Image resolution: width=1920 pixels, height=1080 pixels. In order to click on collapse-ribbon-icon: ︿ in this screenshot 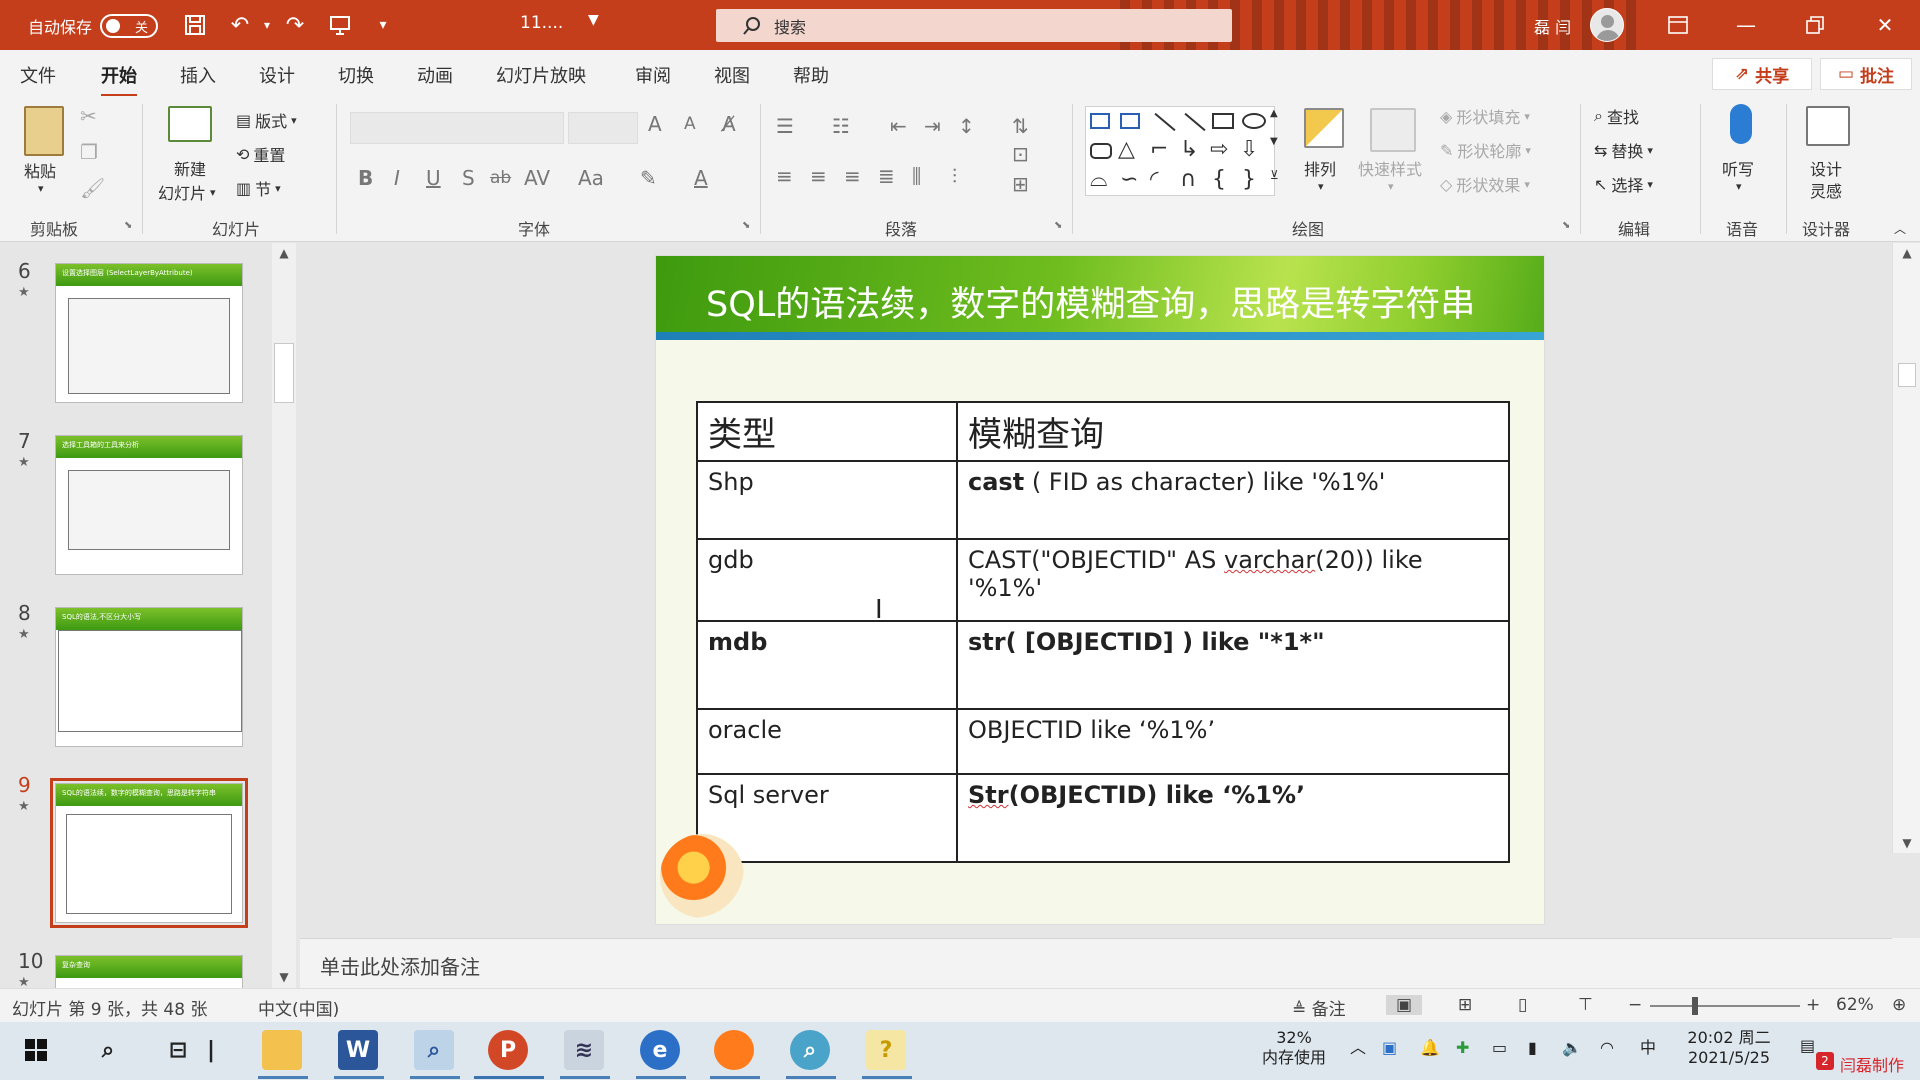, I will do `click(1900, 228)`.